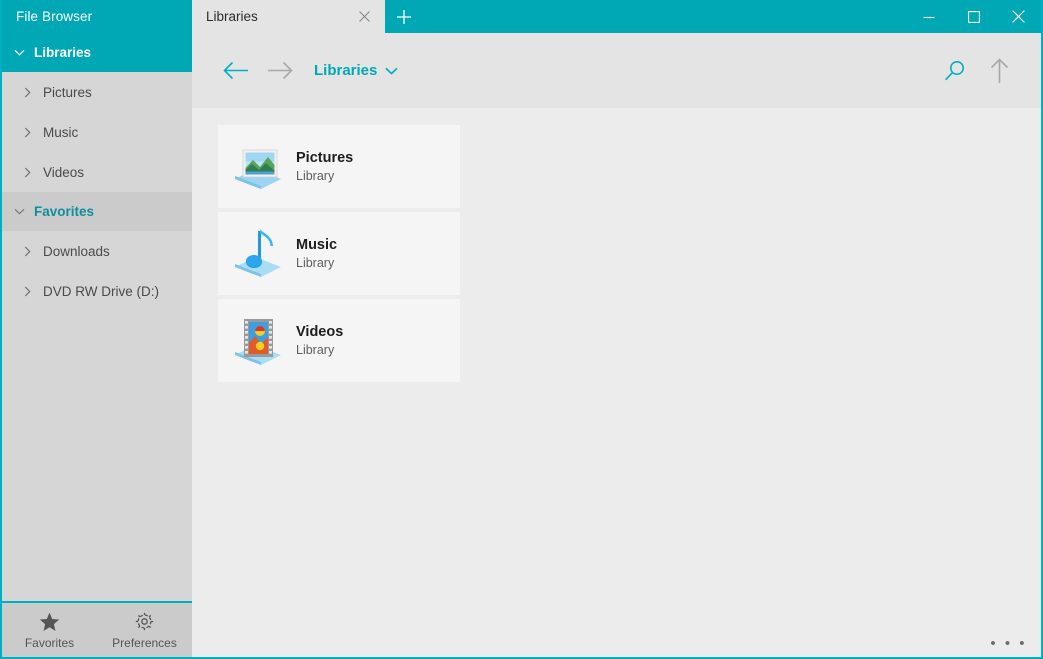  I want to click on sidebar-group-label: Libraries, so click(63, 52).